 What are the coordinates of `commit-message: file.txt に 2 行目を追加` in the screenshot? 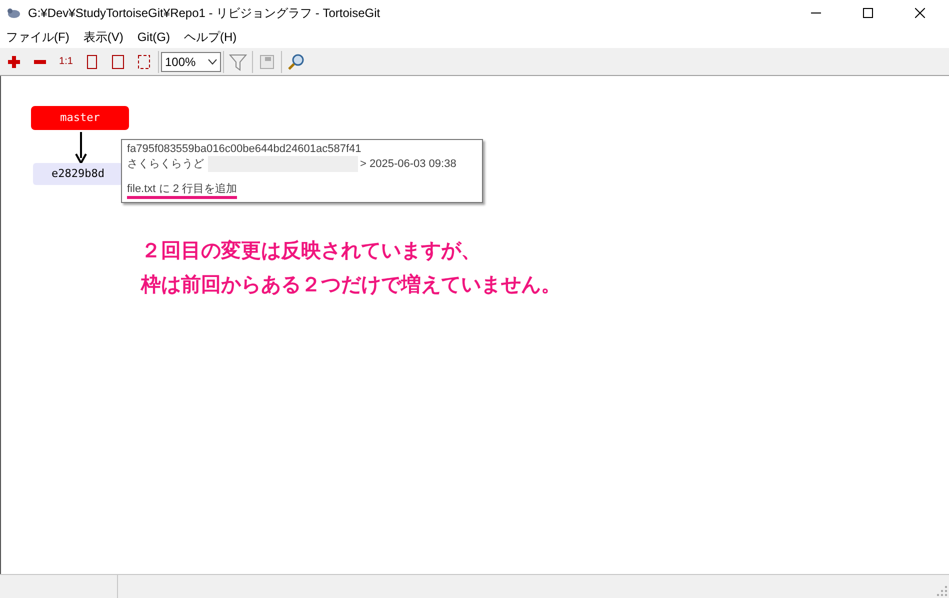 It's located at (182, 191).